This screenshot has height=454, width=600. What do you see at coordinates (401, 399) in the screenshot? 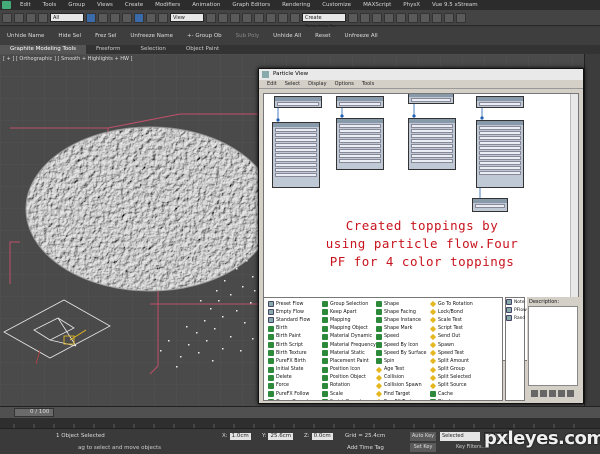
I see `depot-item: PureFX Test` at bounding box center [401, 399].